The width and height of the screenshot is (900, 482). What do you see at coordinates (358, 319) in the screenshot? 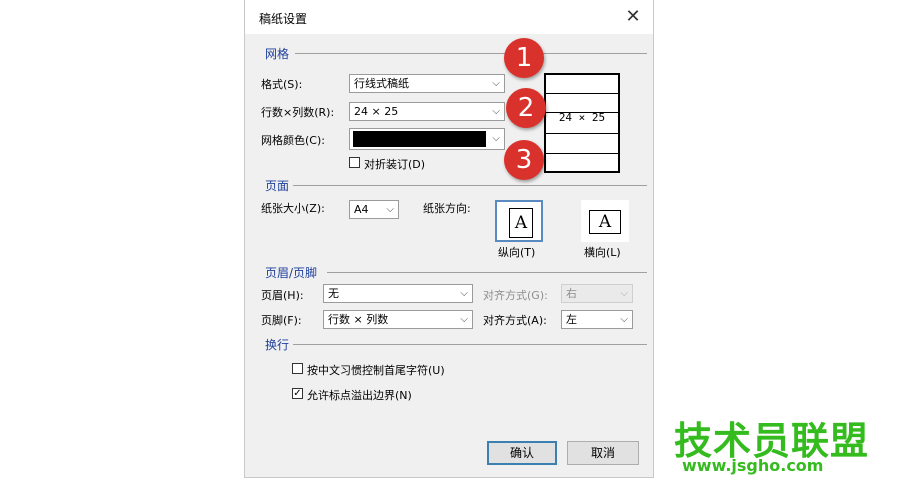
I see `footer-select-value: 行数 × 列数` at bounding box center [358, 319].